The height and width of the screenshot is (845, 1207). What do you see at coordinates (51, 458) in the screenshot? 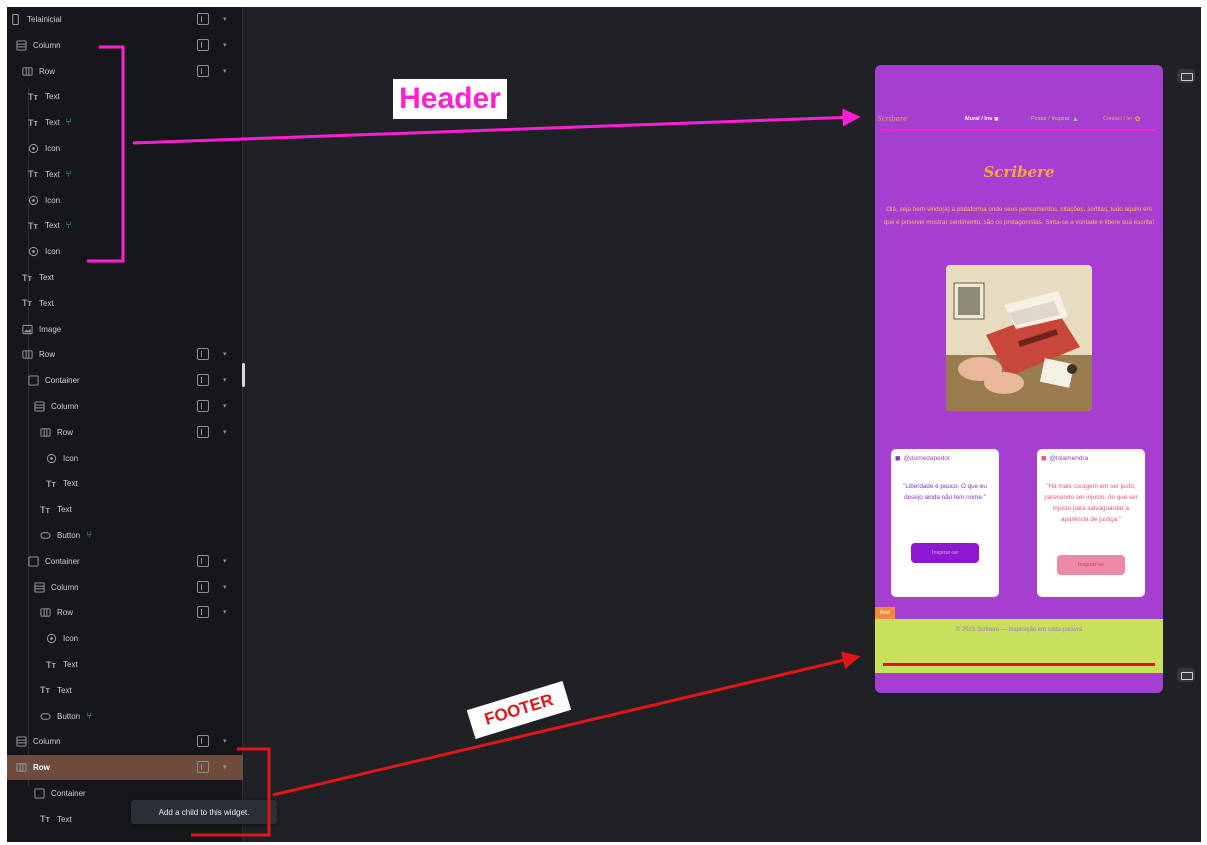
I see `icon-widget-icon` at bounding box center [51, 458].